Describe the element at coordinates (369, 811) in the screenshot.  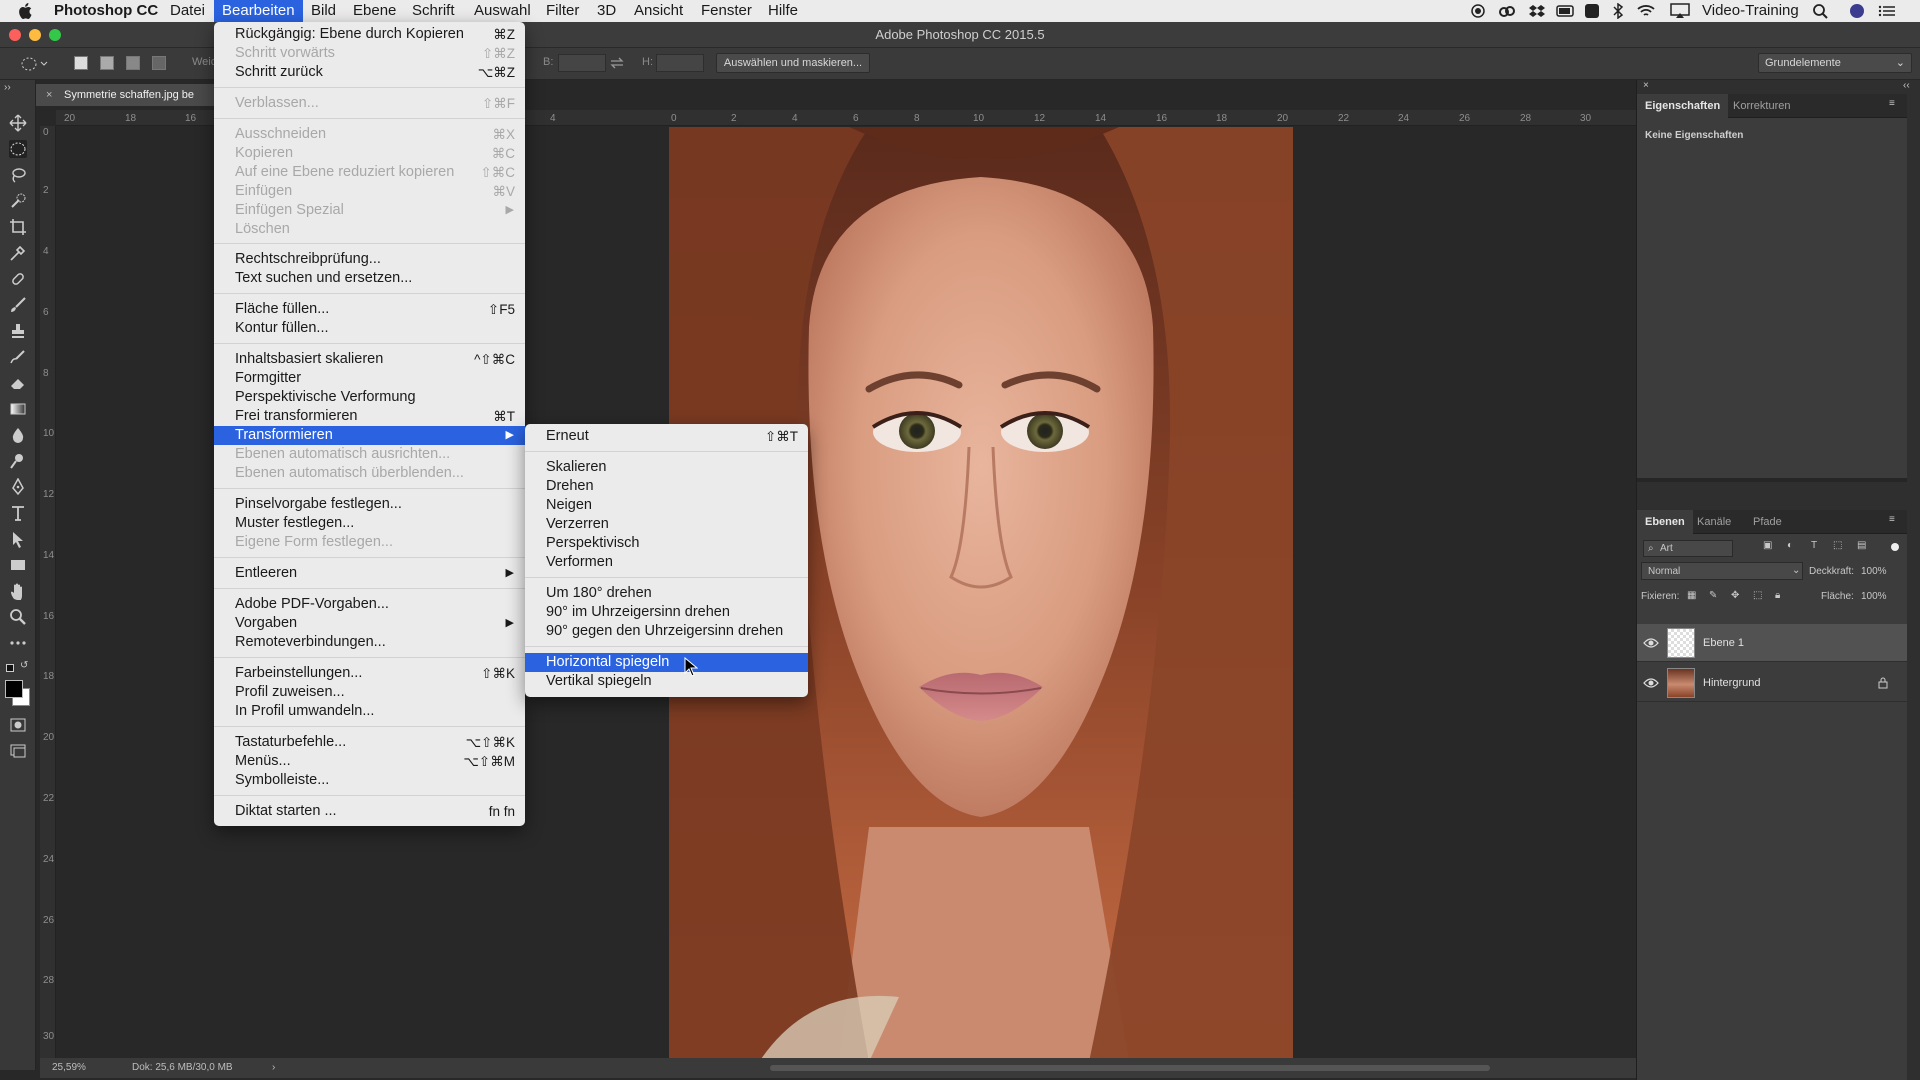
I see `menu-item: Diktat starten ... fn fn` at that location.